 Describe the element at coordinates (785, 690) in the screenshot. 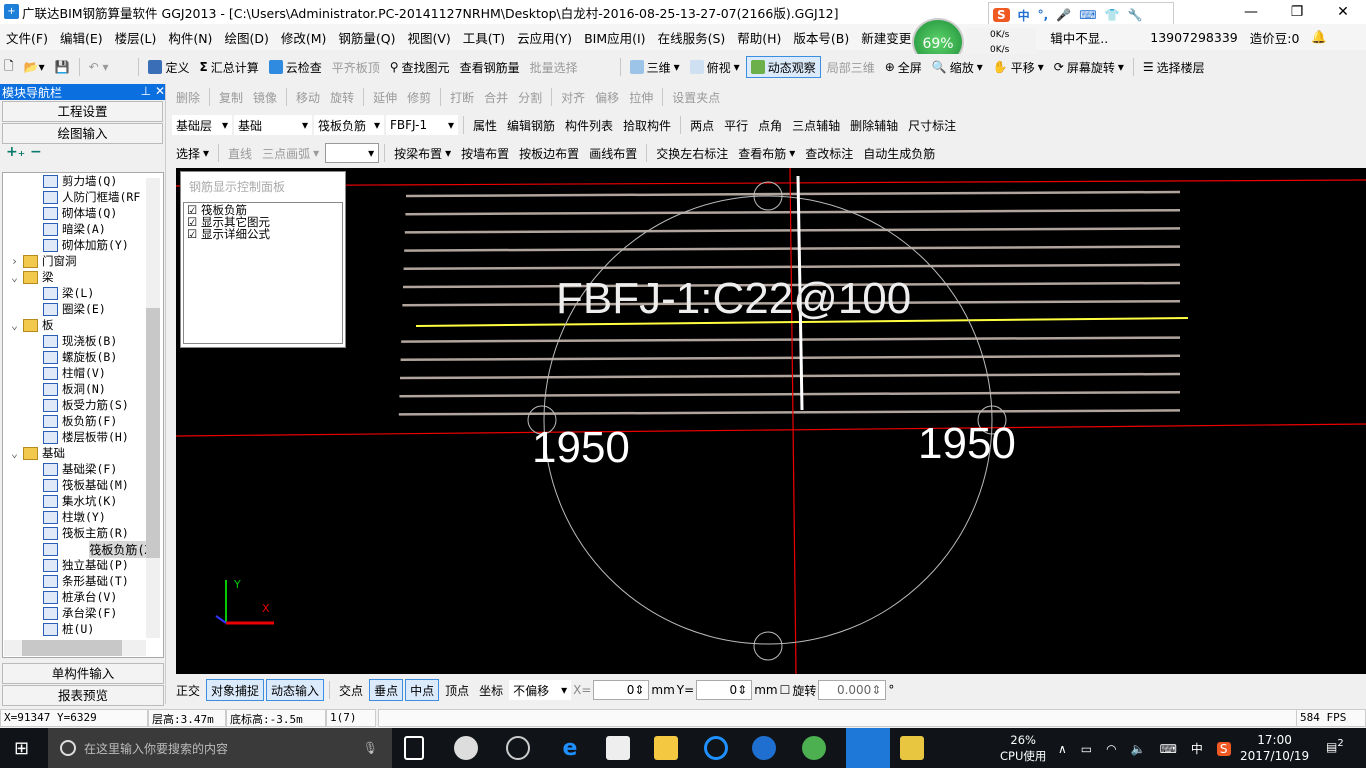

I see `rotate-checkbox: ☐` at that location.